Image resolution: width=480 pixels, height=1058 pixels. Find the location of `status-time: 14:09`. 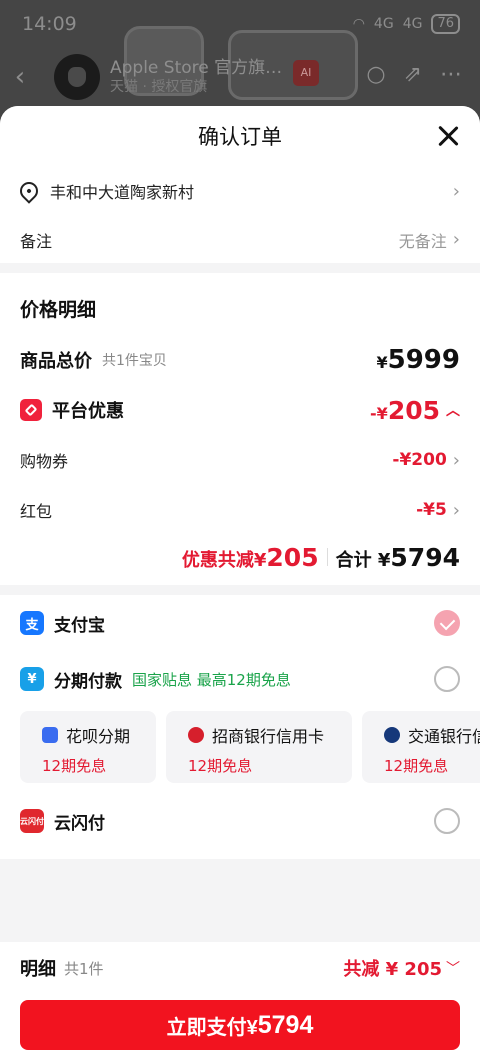

status-time: 14:09 is located at coordinates (49, 24).